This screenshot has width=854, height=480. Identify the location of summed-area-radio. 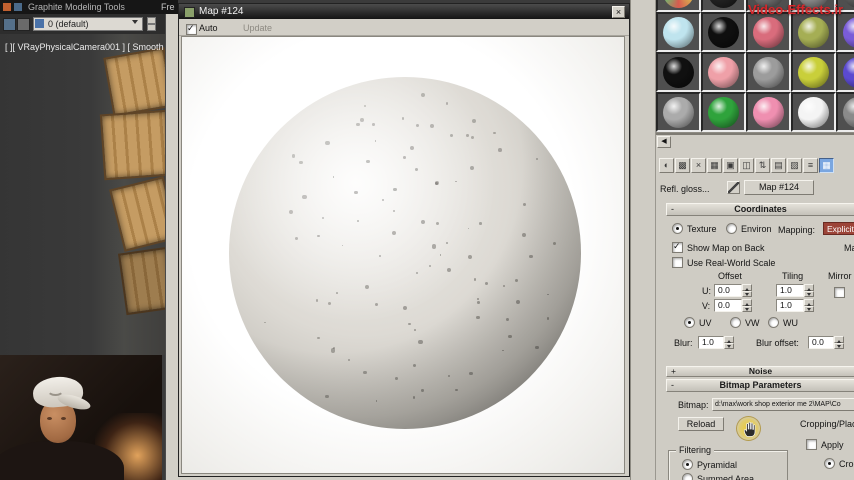
(687, 476).